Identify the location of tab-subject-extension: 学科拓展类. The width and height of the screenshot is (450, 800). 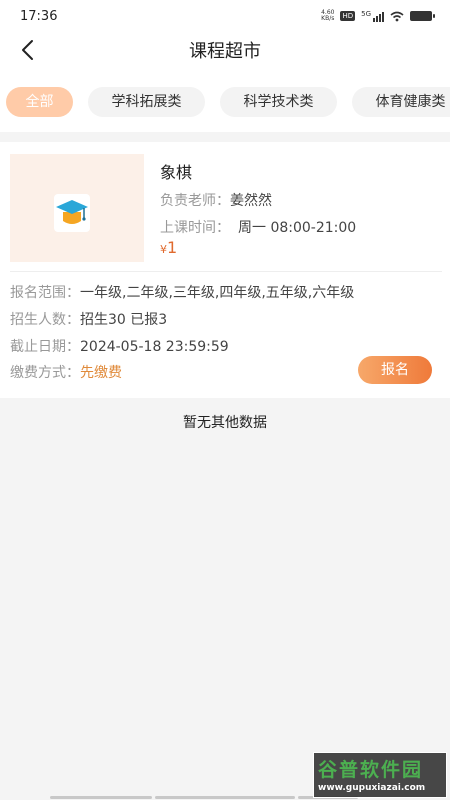
(146, 102).